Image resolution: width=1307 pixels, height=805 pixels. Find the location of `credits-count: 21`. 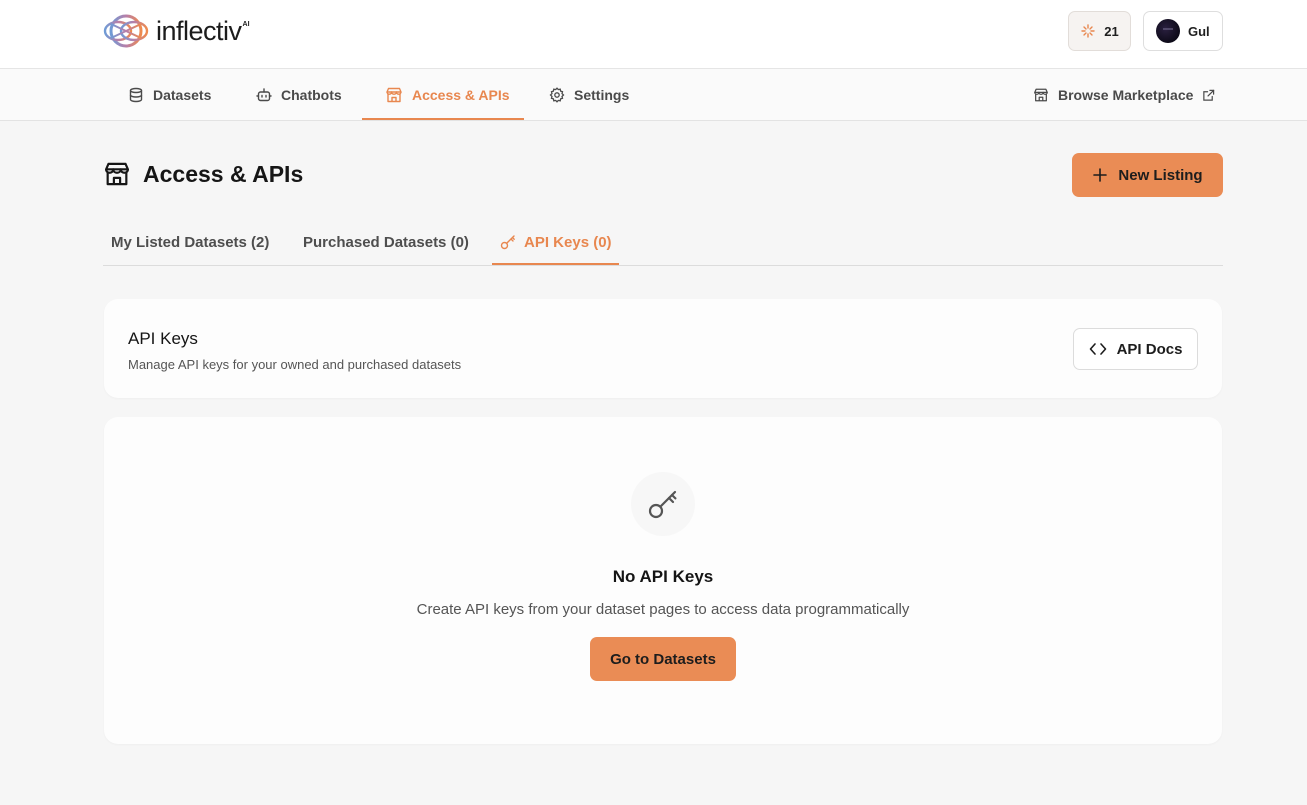

credits-count: 21 is located at coordinates (1111, 31).